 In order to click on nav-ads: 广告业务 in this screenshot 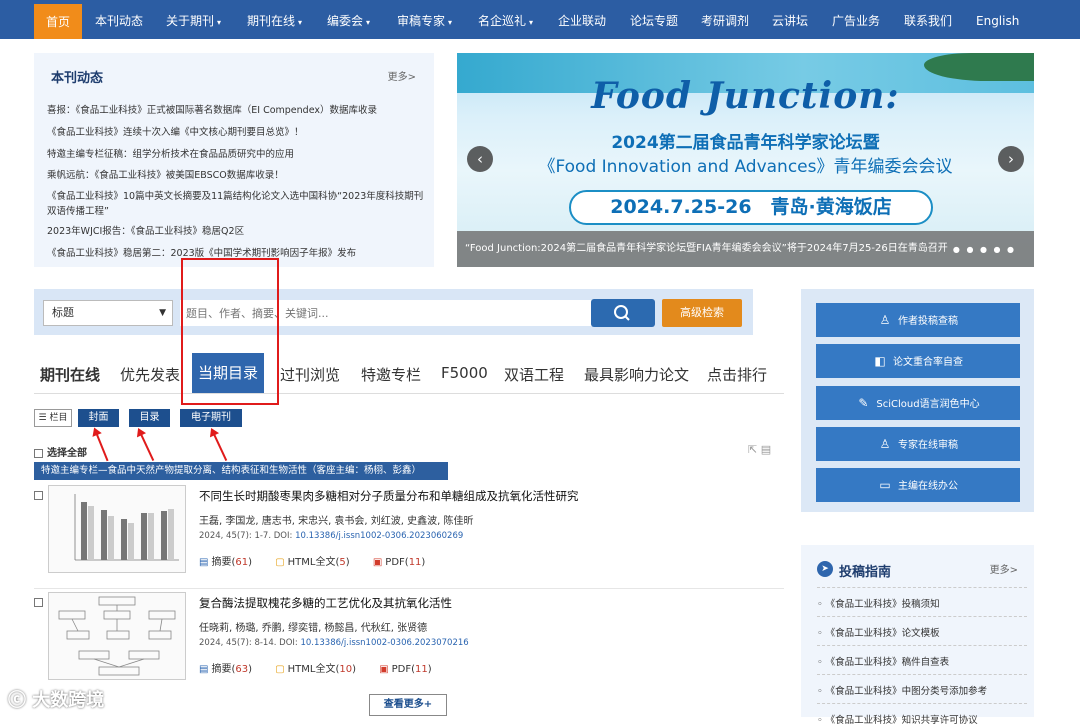, I will do `click(856, 19)`.